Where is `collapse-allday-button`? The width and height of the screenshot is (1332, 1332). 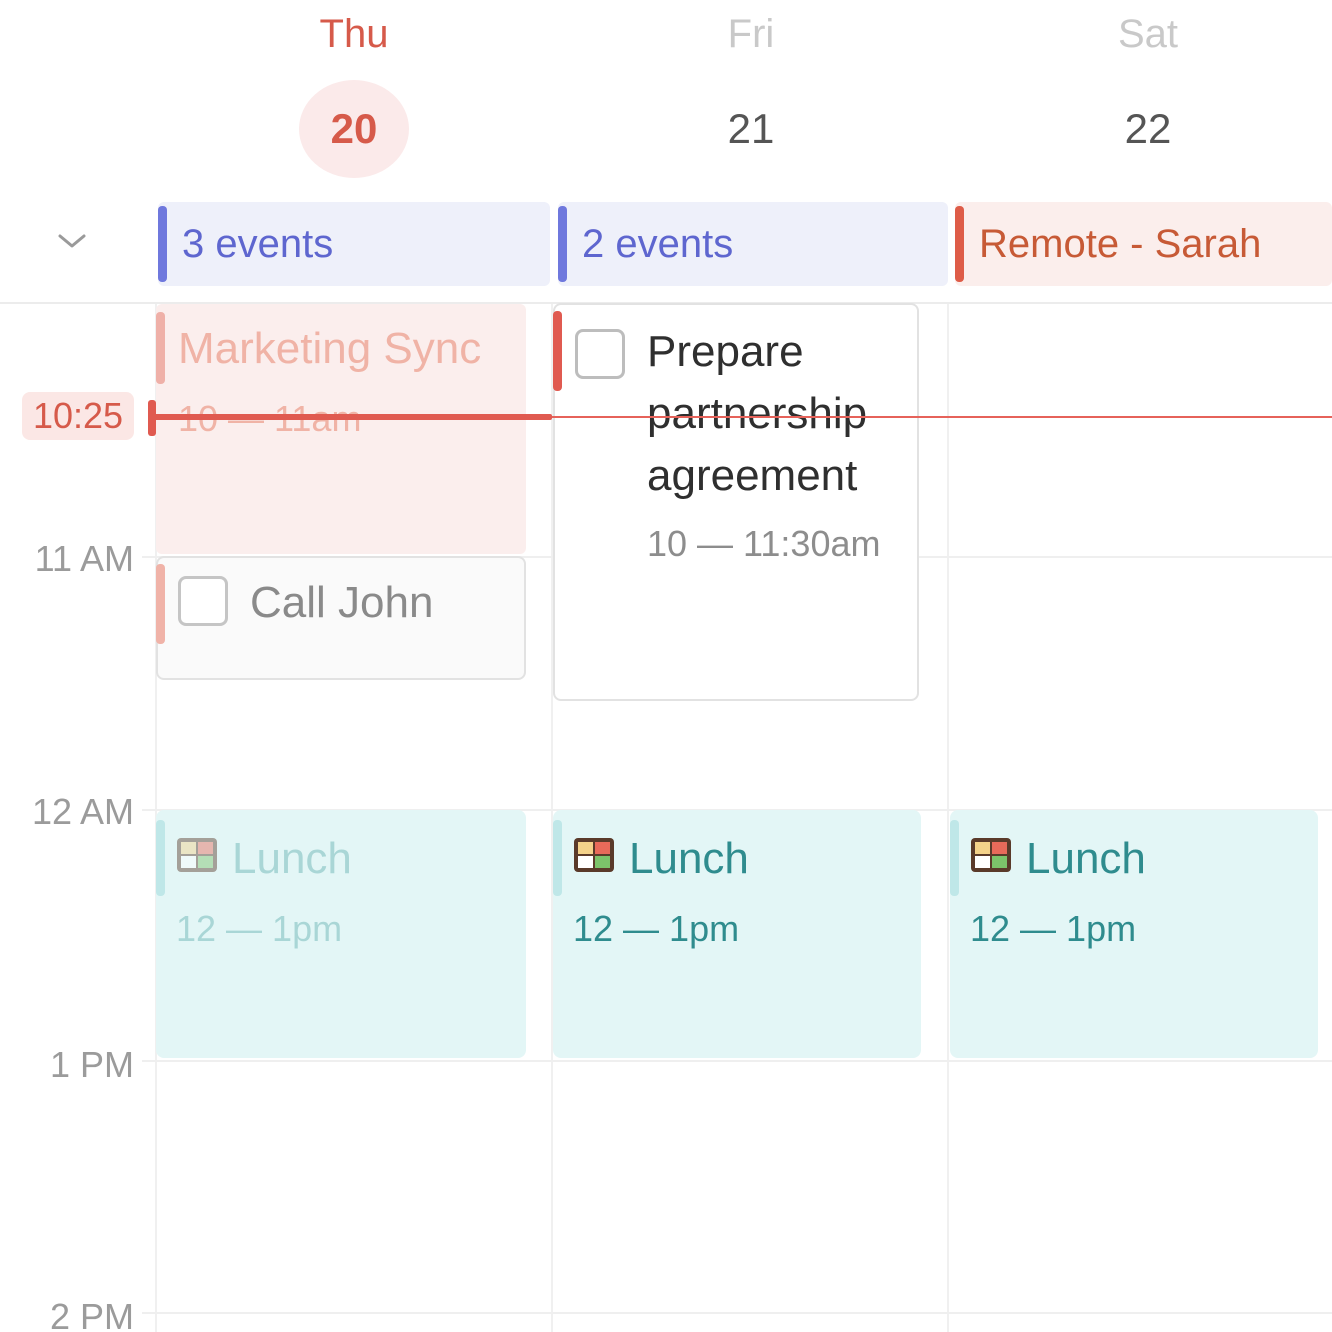
collapse-allday-button is located at coordinates (72, 242).